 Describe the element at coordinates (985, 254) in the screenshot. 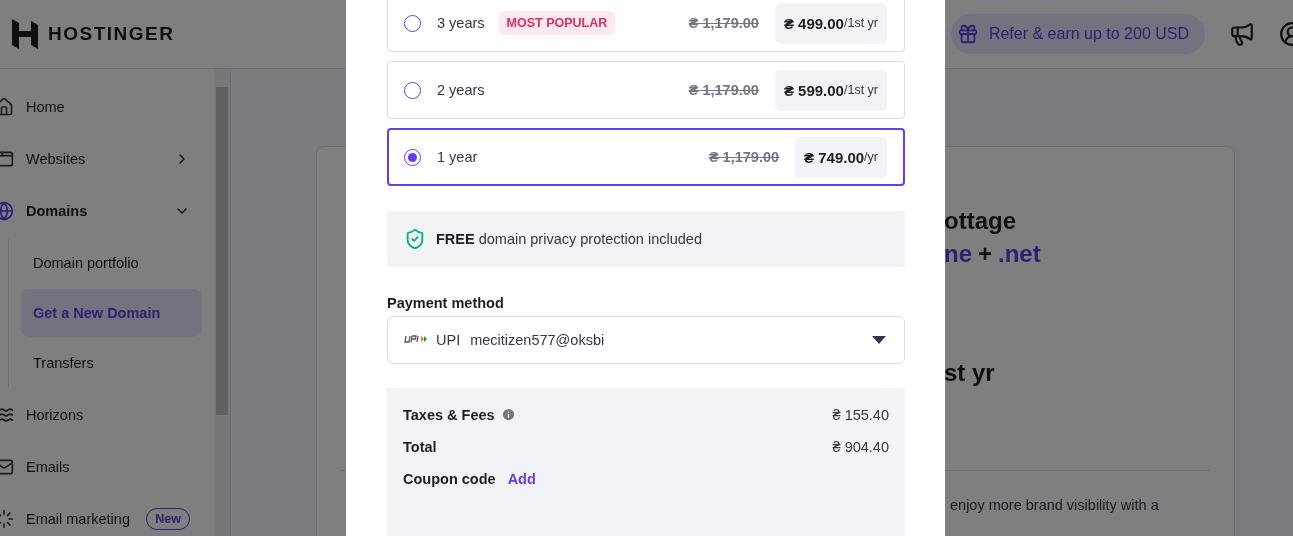

I see `plus-sign: +` at that location.